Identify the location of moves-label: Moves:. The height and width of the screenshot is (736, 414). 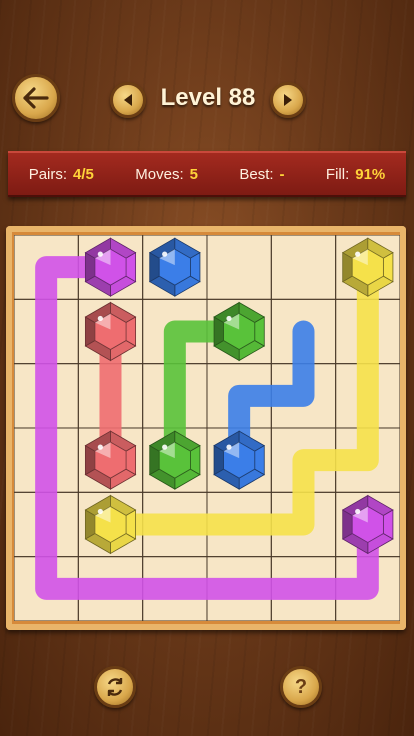
(159, 174).